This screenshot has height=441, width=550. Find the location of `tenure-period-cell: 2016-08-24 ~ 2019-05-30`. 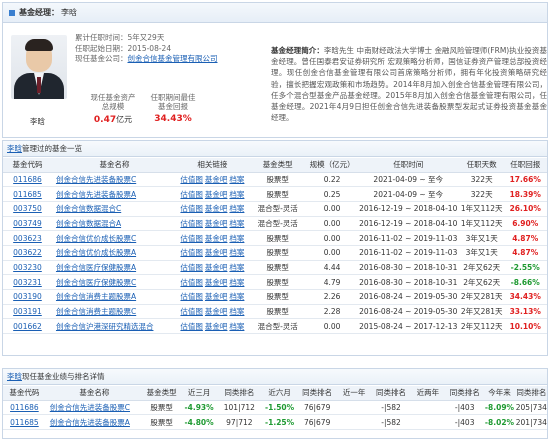

tenure-period-cell: 2016-08-24 ~ 2019-05-30 is located at coordinates (408, 312).